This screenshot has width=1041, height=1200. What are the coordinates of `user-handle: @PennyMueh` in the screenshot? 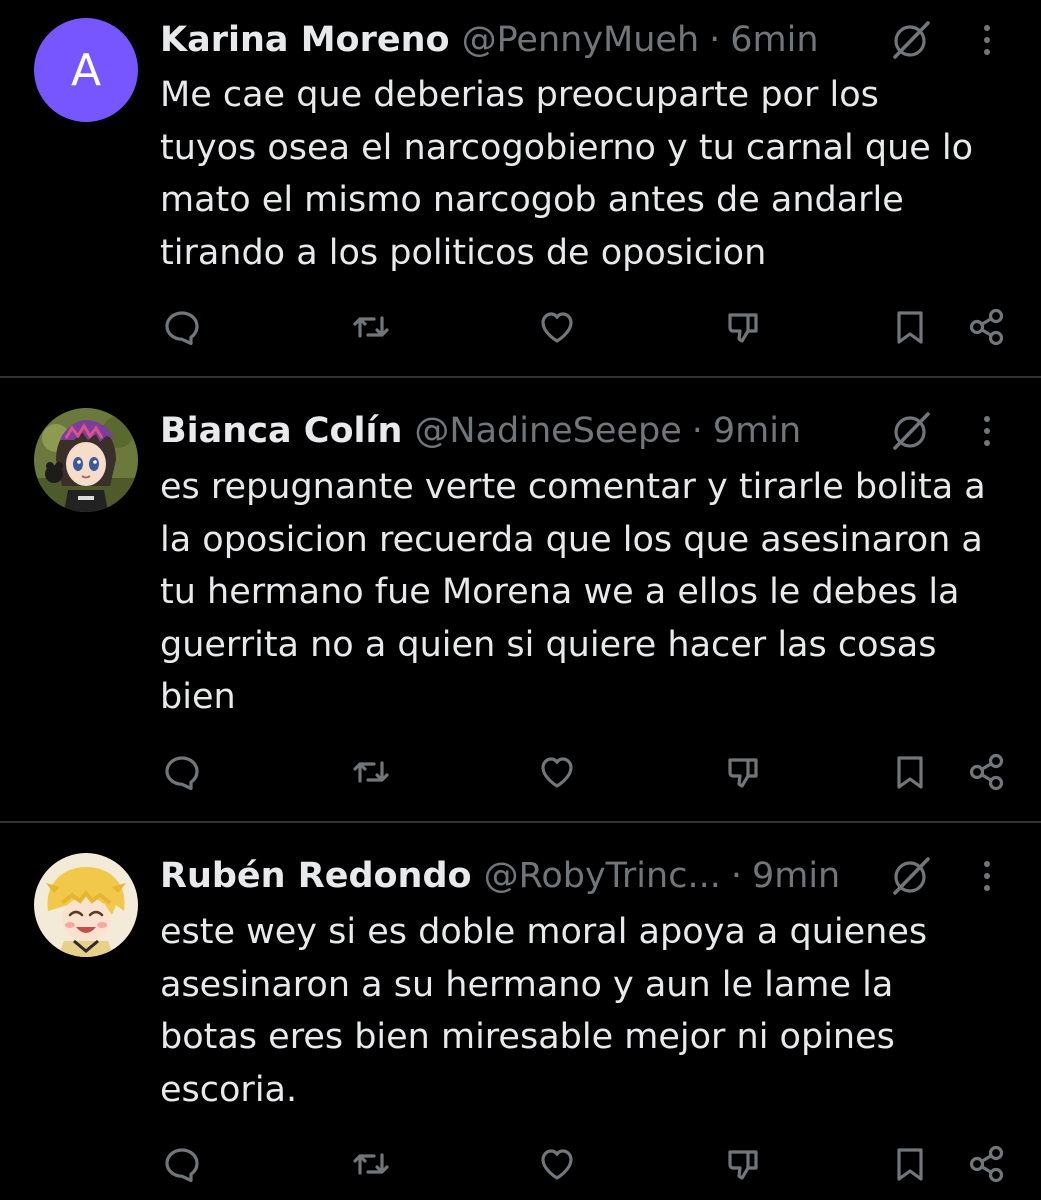 It's located at (581, 40).